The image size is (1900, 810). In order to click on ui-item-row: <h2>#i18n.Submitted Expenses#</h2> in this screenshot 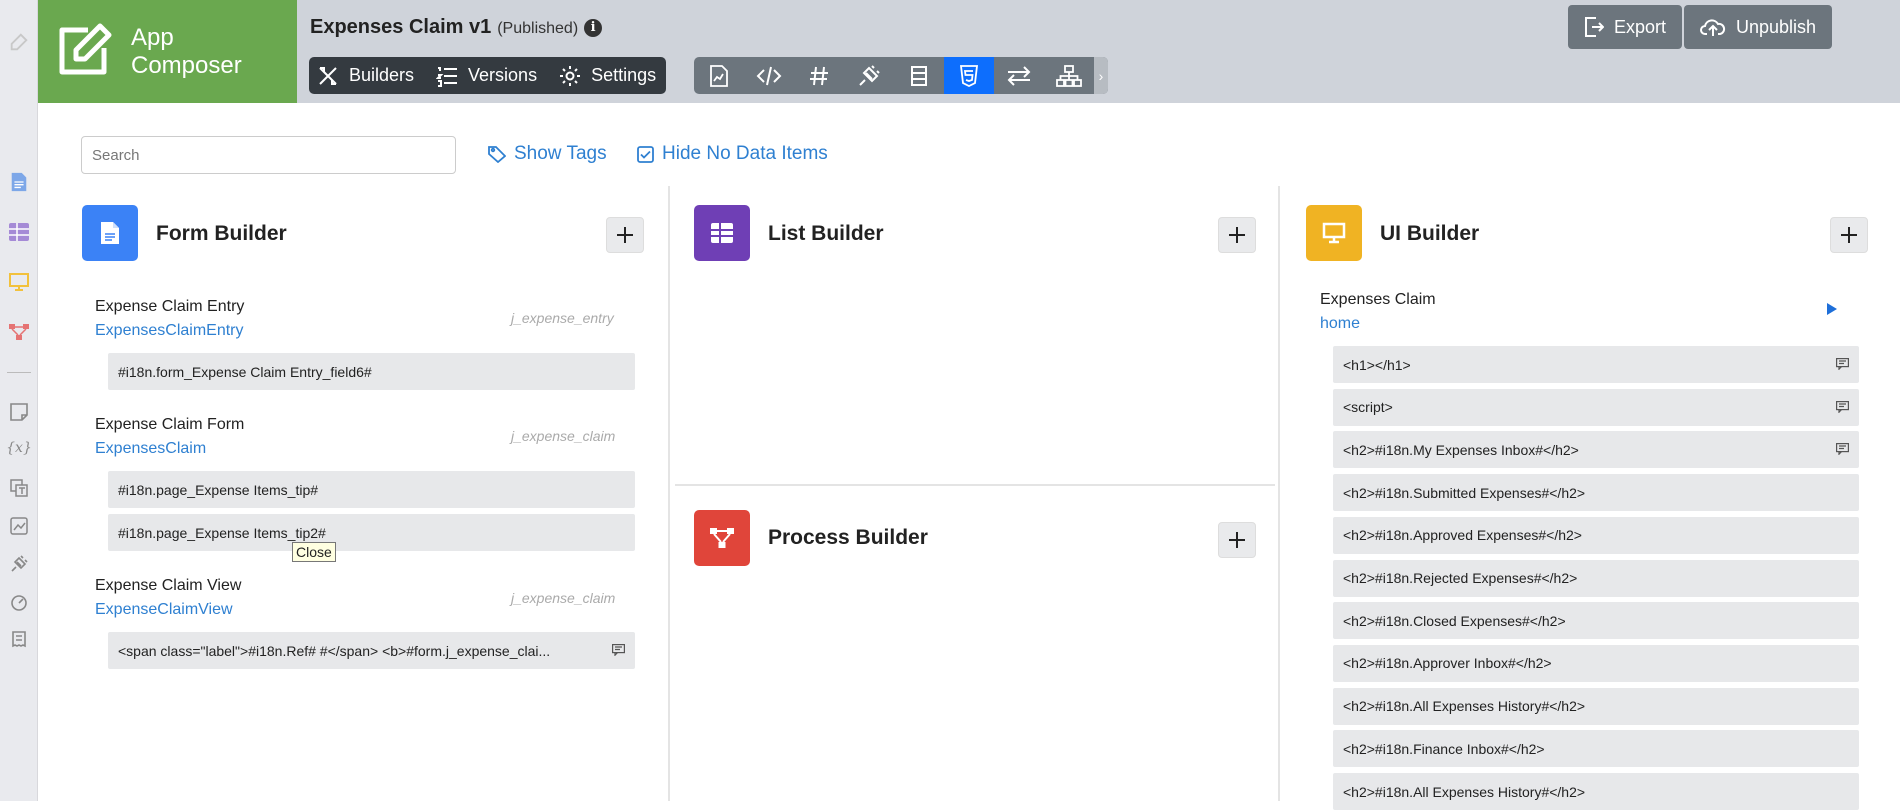, I will do `click(1596, 493)`.